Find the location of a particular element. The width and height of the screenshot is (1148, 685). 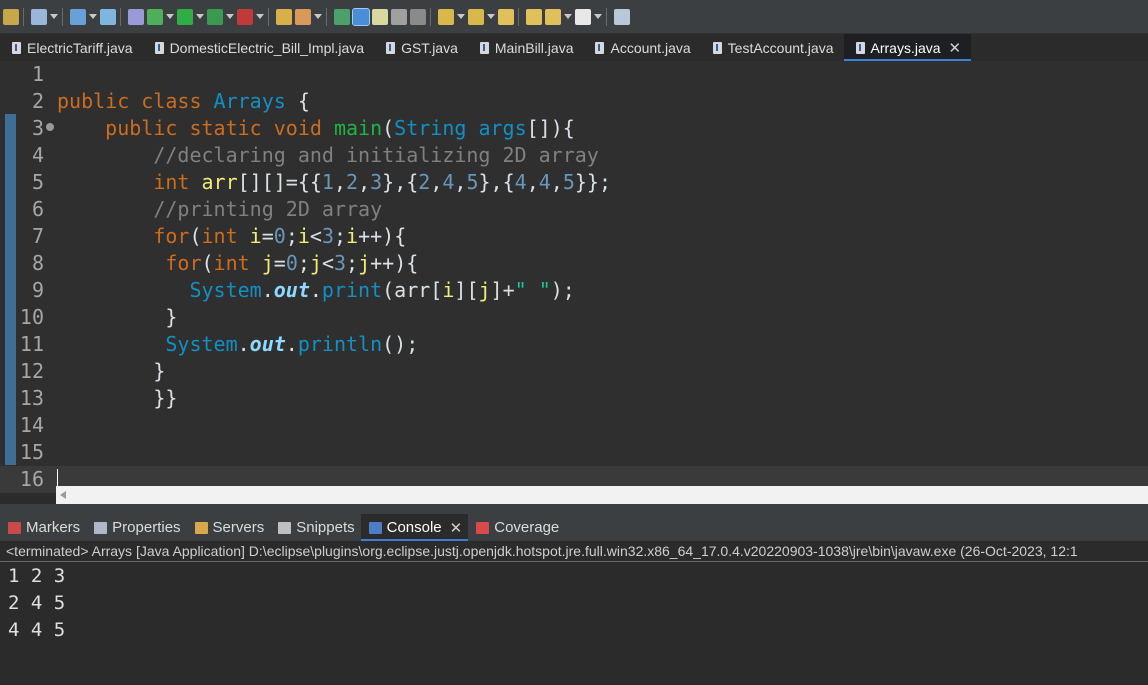

new-server-button is located at coordinates (136, 17).